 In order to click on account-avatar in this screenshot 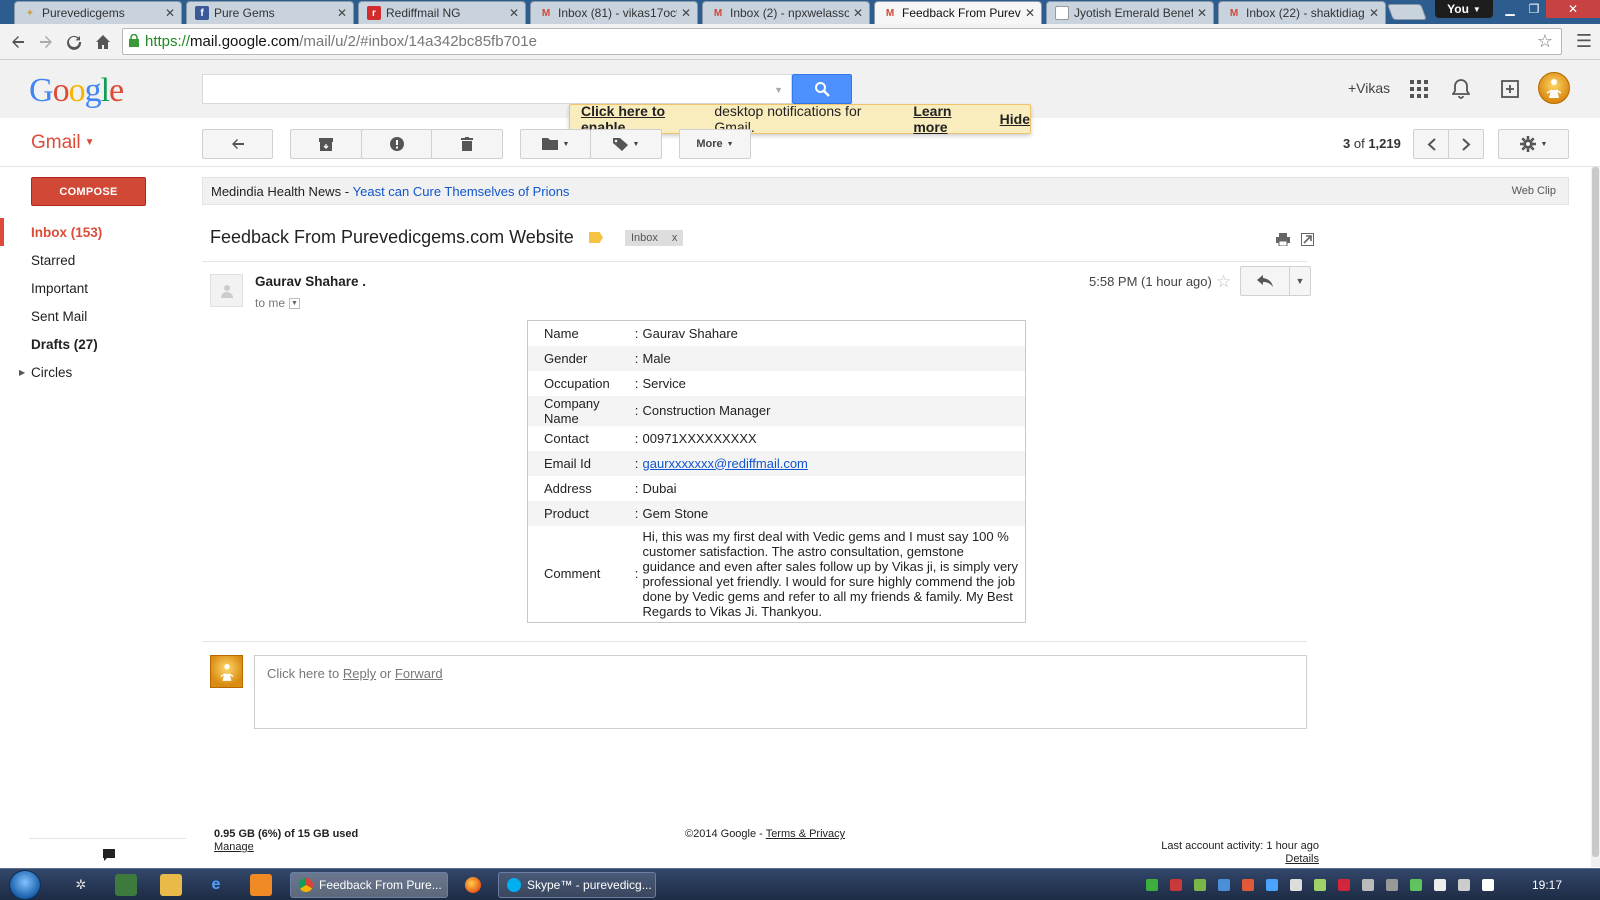, I will do `click(1554, 88)`.